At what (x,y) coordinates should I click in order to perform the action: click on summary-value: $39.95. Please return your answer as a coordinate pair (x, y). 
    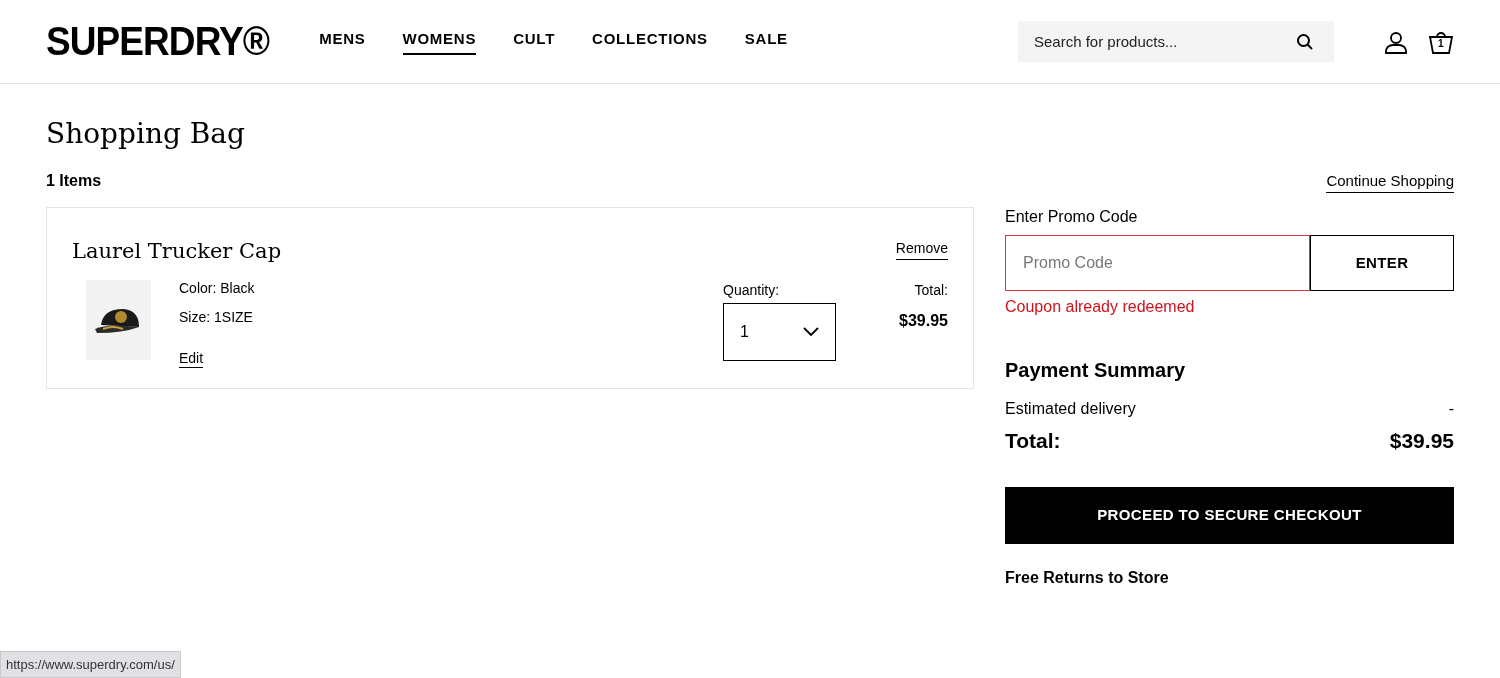
    Looking at the image, I should click on (1421, 441).